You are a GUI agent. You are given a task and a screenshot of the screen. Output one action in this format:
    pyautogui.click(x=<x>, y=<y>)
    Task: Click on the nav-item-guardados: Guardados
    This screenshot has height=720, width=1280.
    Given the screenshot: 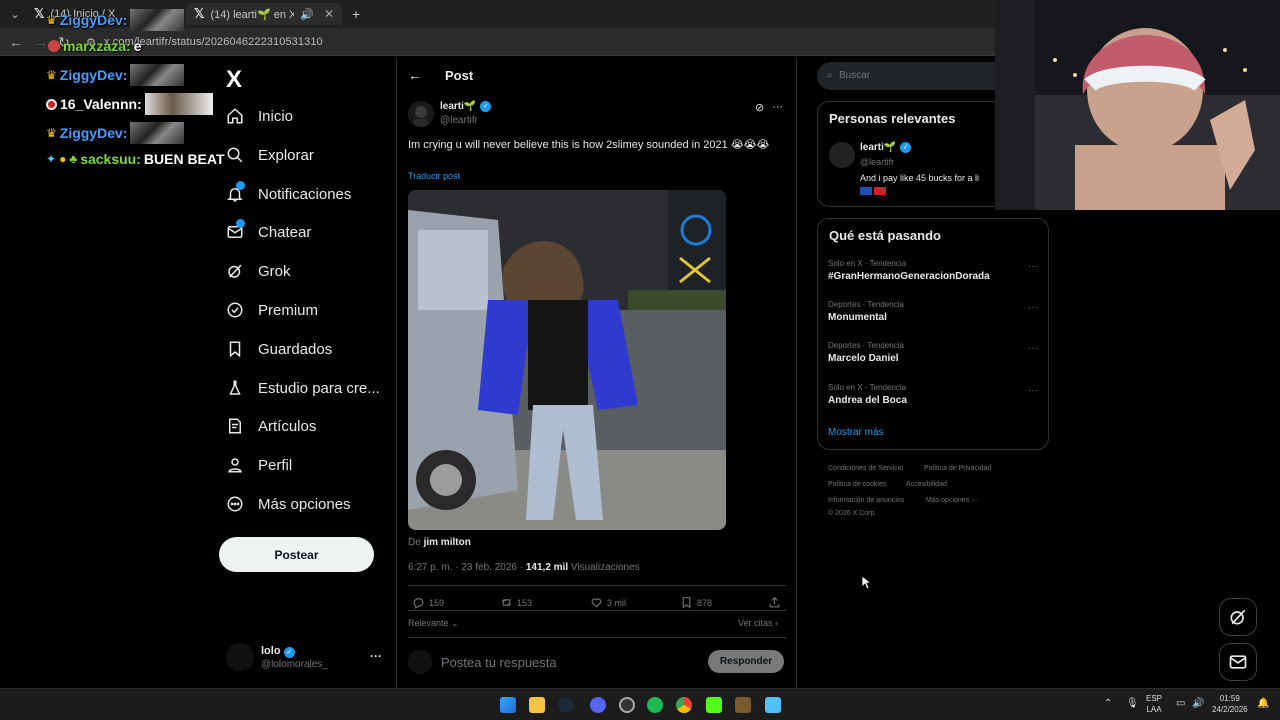 What is the action you would take?
    pyautogui.click(x=279, y=349)
    